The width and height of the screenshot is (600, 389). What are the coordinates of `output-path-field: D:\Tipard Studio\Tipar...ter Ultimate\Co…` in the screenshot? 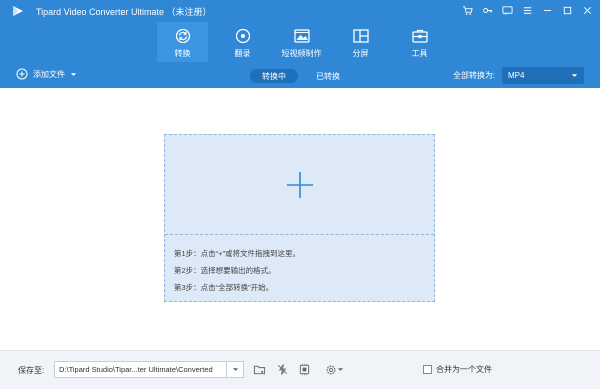 It's located at (140, 369).